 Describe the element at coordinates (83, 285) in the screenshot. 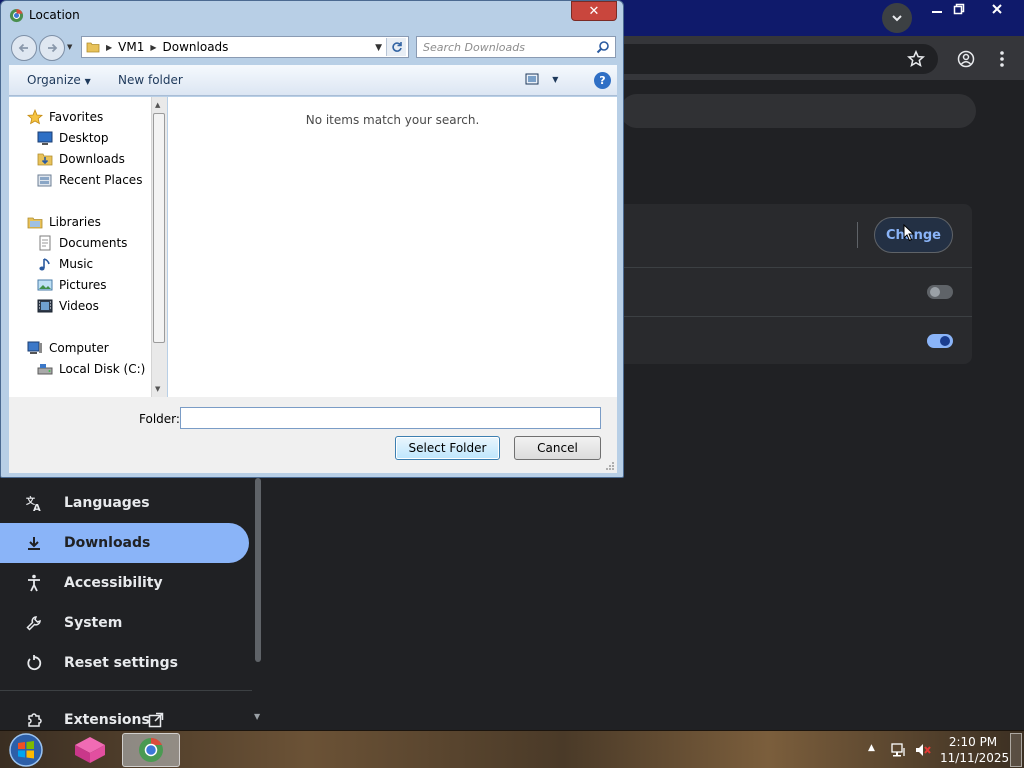

I see `tree-label: Pictures` at that location.